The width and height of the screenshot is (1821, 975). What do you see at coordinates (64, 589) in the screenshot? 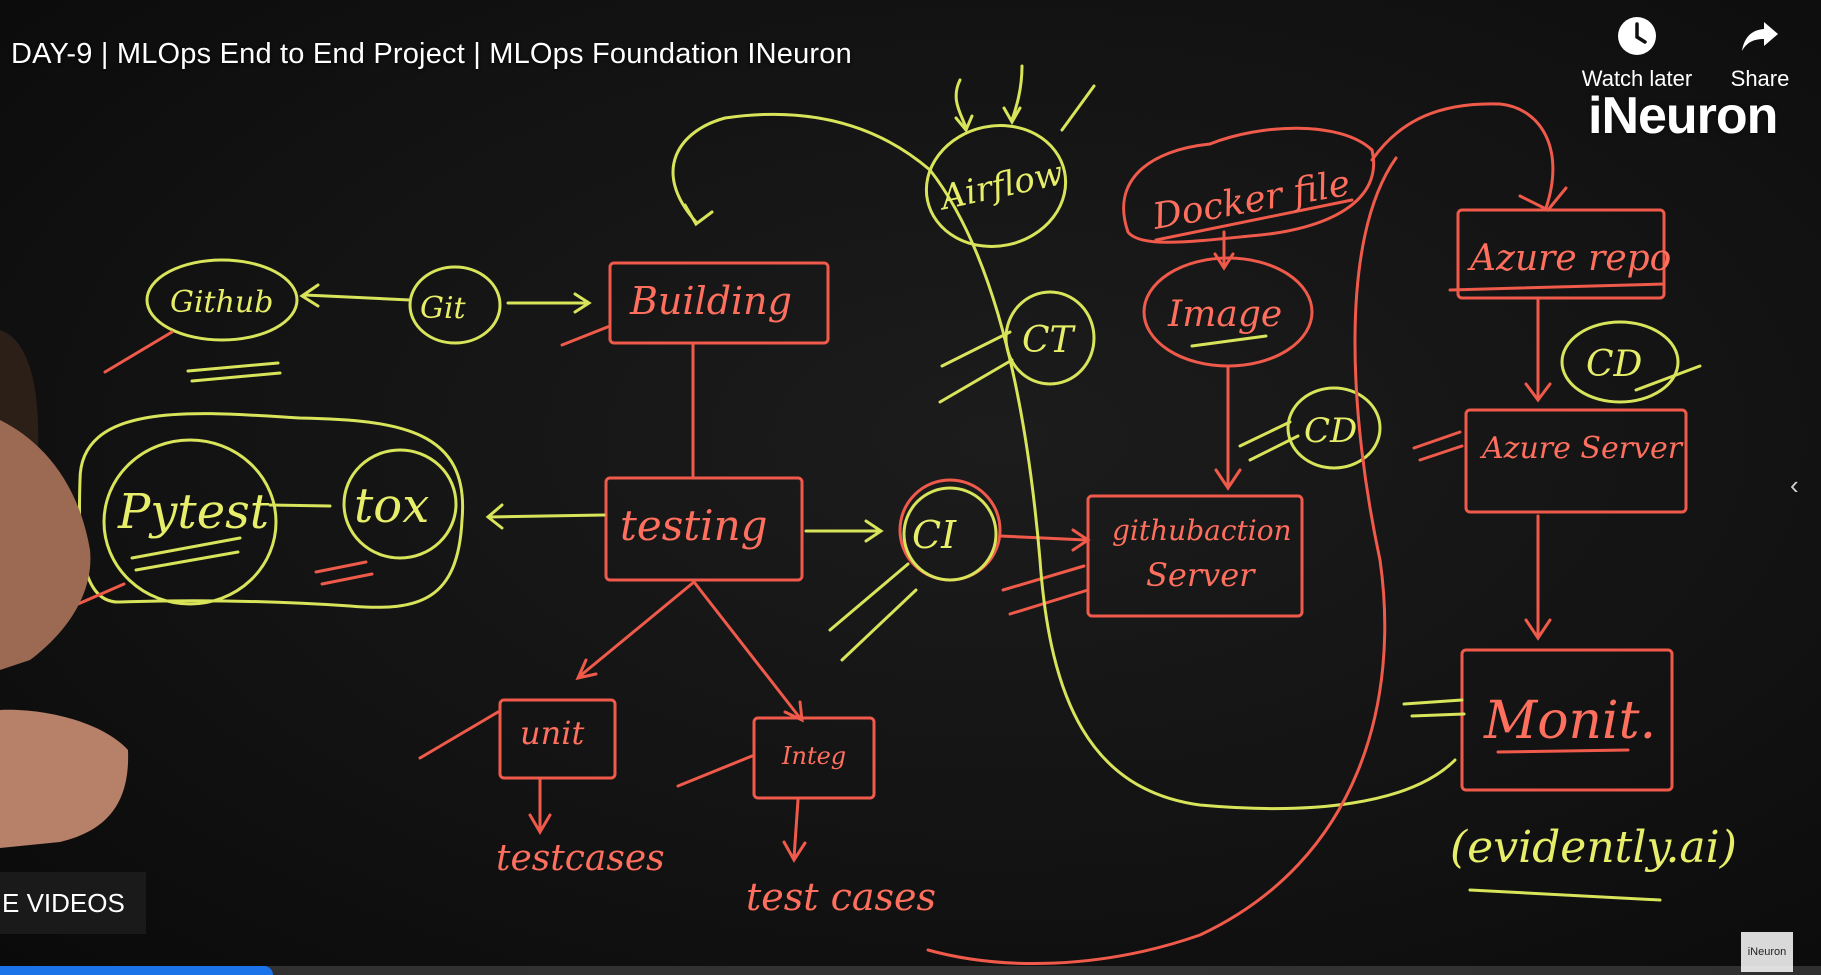
I see `presenter-silhouette` at bounding box center [64, 589].